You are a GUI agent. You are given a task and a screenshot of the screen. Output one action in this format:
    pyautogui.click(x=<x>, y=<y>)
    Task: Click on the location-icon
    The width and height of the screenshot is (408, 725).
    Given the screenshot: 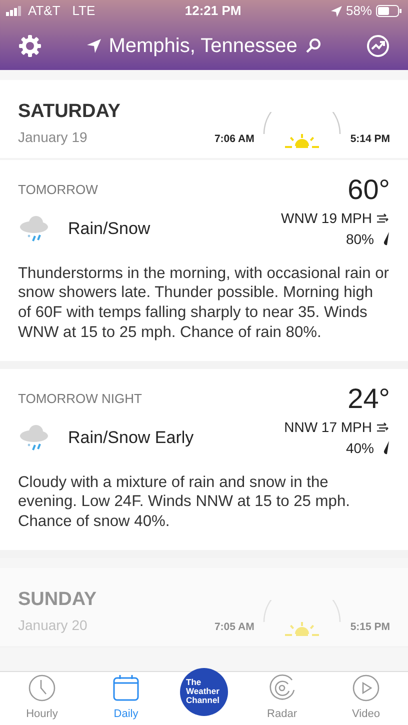 What is the action you would take?
    pyautogui.click(x=336, y=11)
    